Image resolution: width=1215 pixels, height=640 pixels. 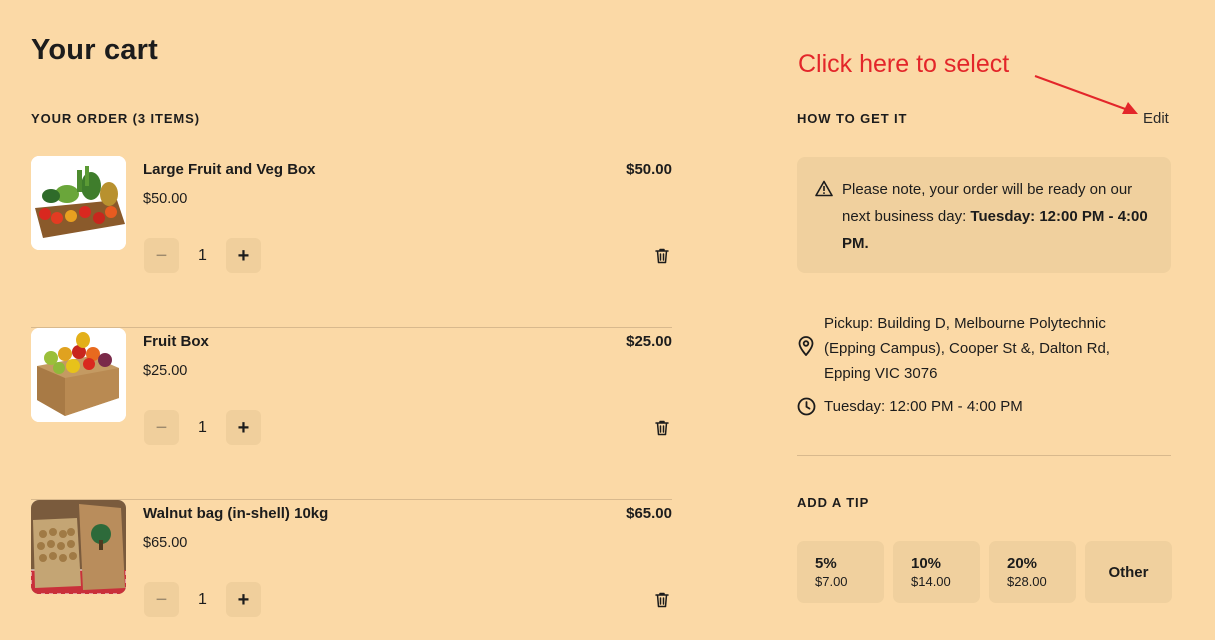 I want to click on annotation-label: Click here to select, so click(x=904, y=64).